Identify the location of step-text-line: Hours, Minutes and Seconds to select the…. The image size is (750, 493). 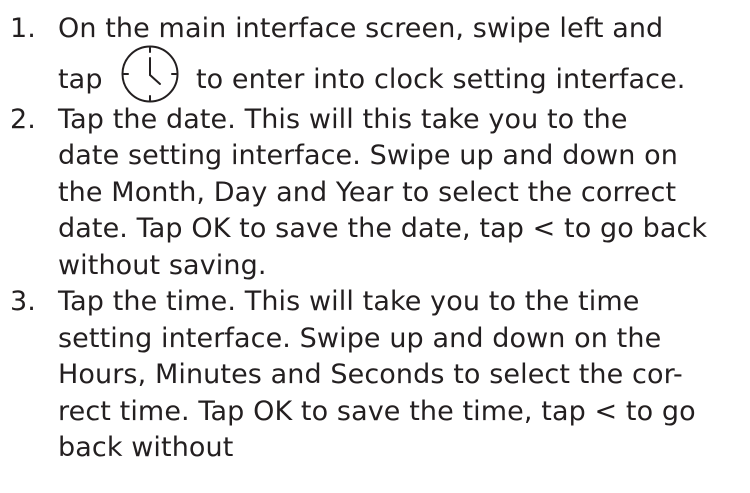
(370, 374).